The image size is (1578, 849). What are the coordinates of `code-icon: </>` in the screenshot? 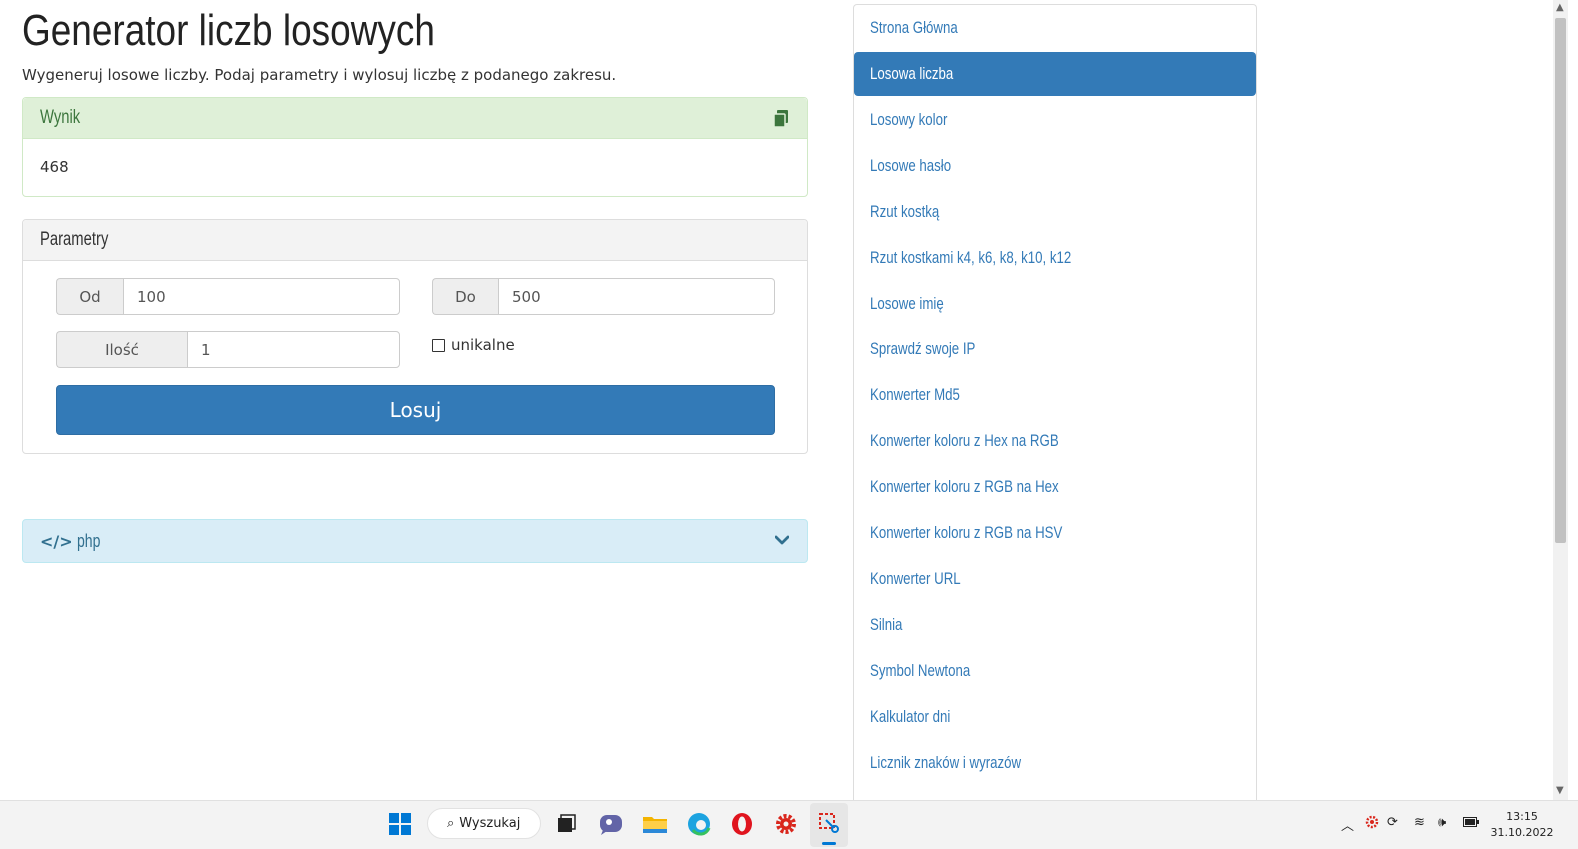 It's located at (56, 541).